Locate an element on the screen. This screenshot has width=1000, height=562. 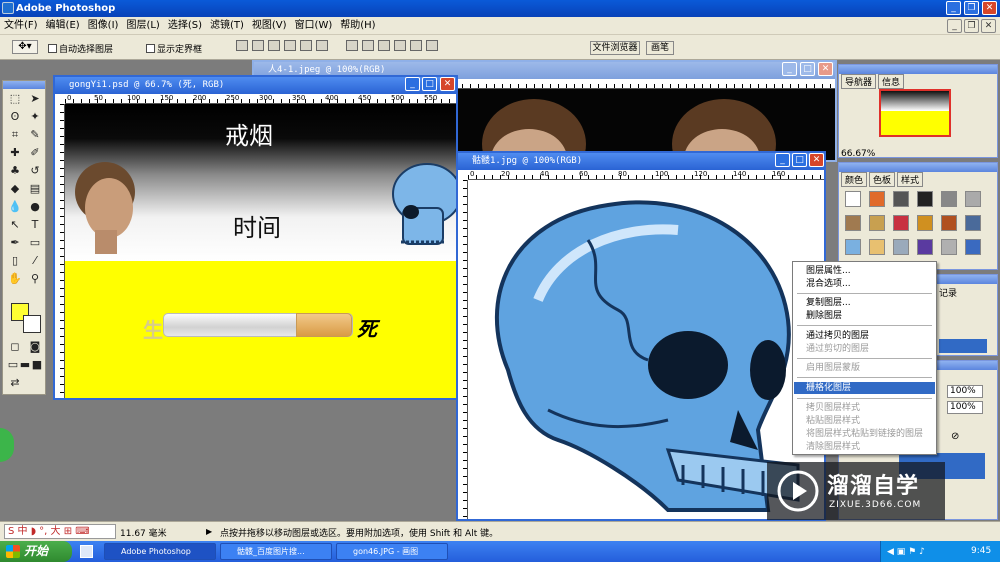
styles-tab: 样式 is located at coordinates (910, 179).